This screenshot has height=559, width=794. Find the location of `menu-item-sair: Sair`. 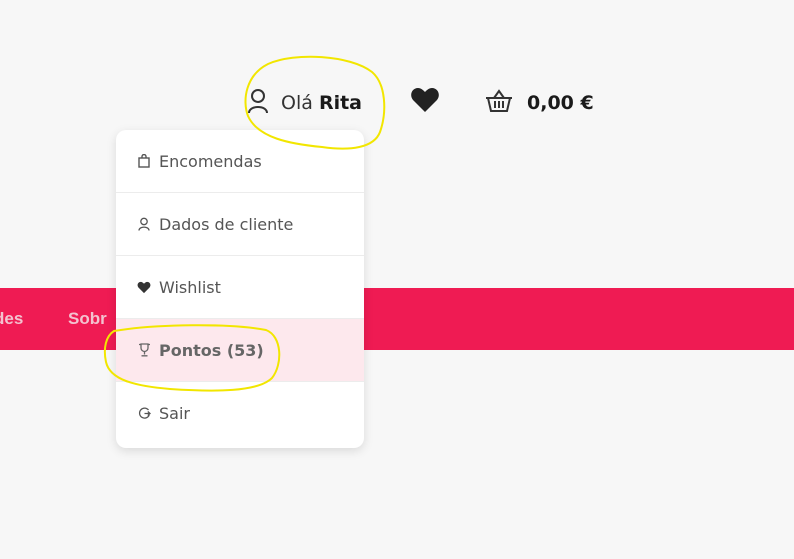

menu-item-sair: Sair is located at coordinates (240, 413).